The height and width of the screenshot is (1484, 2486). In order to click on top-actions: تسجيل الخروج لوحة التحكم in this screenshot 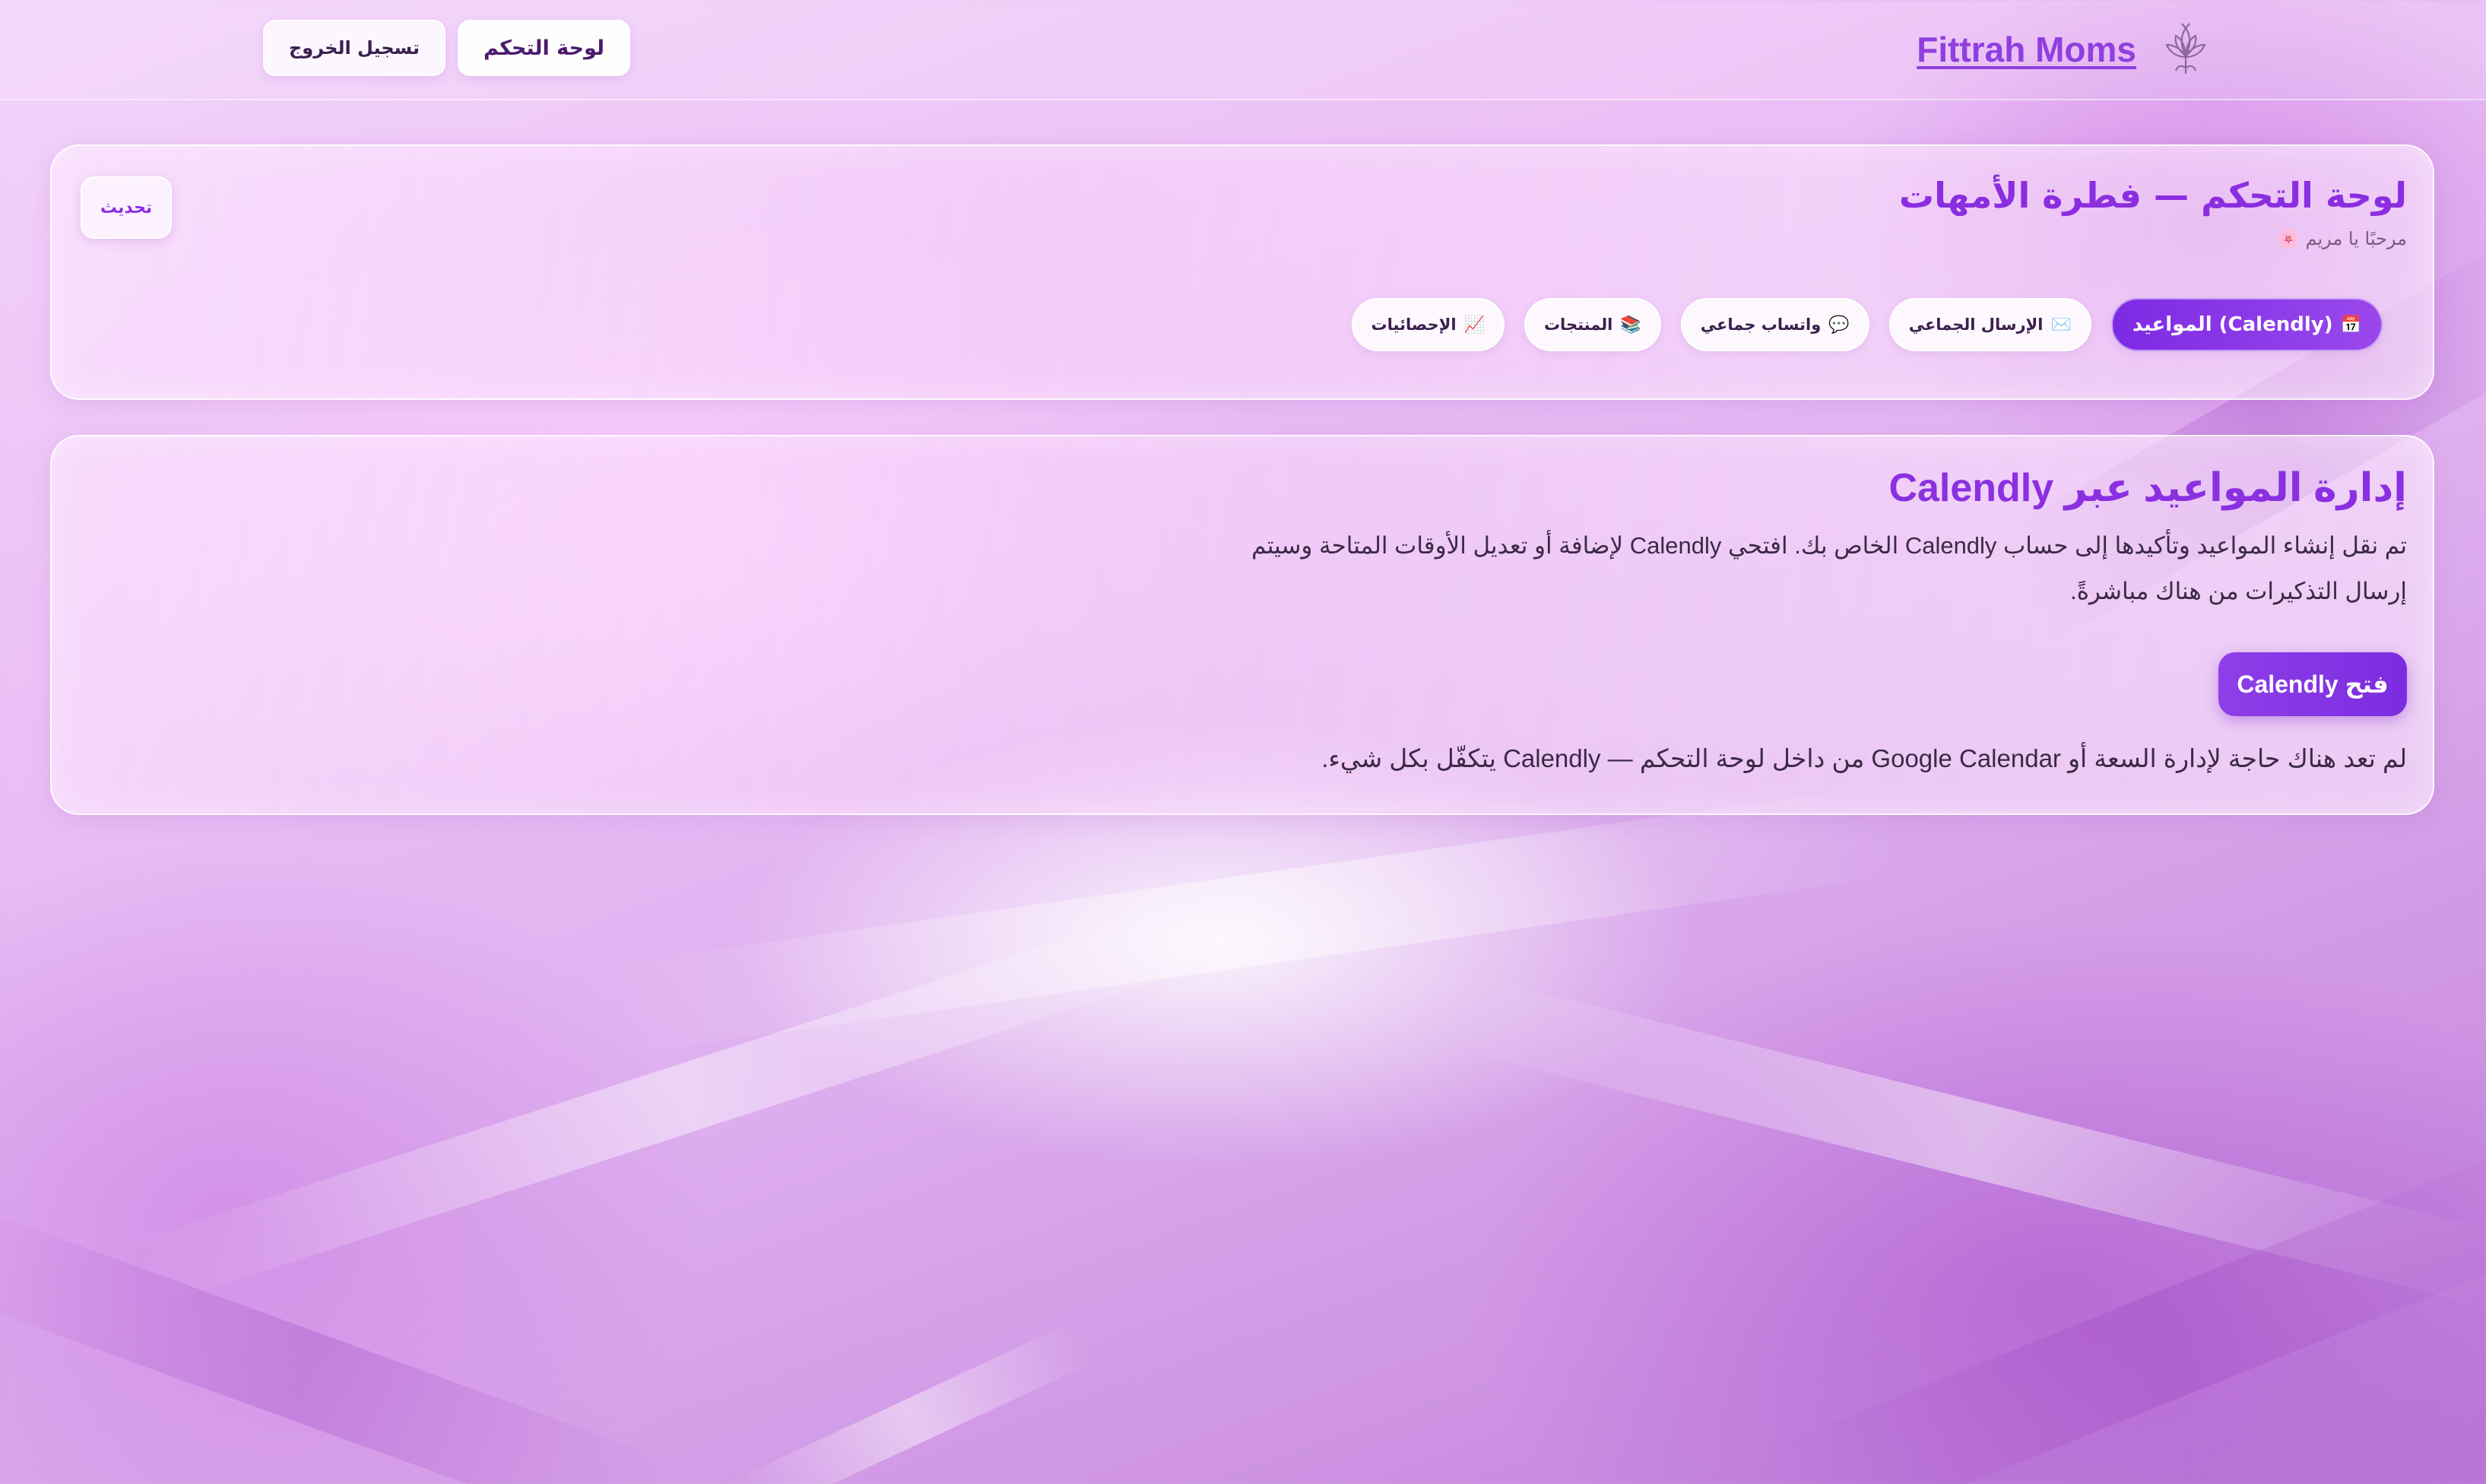, I will do `click(447, 48)`.